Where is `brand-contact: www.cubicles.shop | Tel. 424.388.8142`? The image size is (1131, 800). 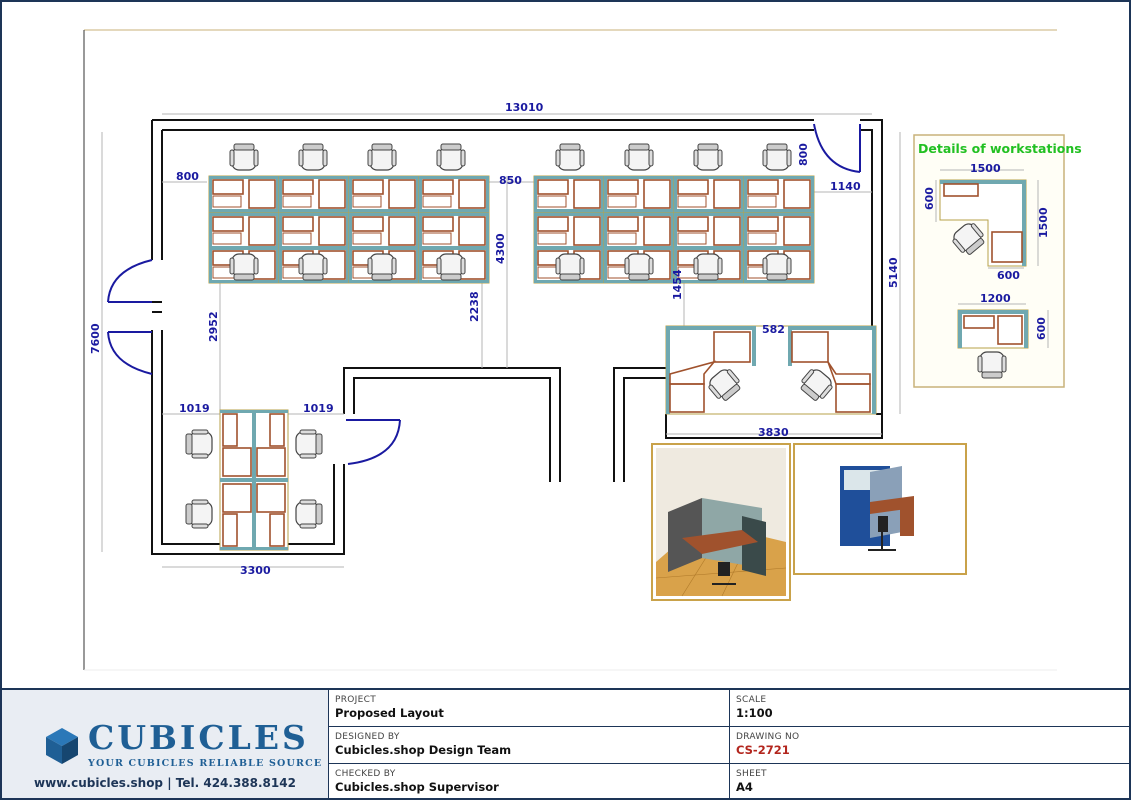
brand-contact: www.cubicles.shop | Tel. 424.388.8142 is located at coordinates (165, 783).